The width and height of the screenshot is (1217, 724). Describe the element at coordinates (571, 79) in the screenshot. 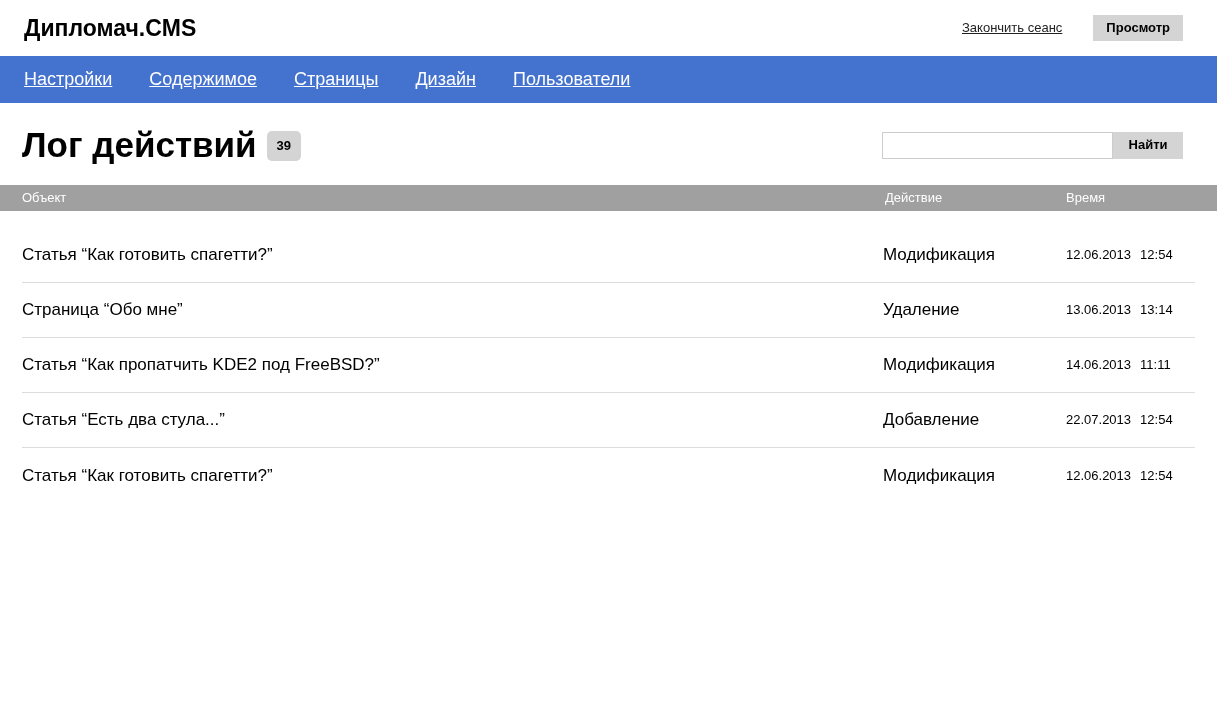

I see `nav-link: Пользователи` at that location.